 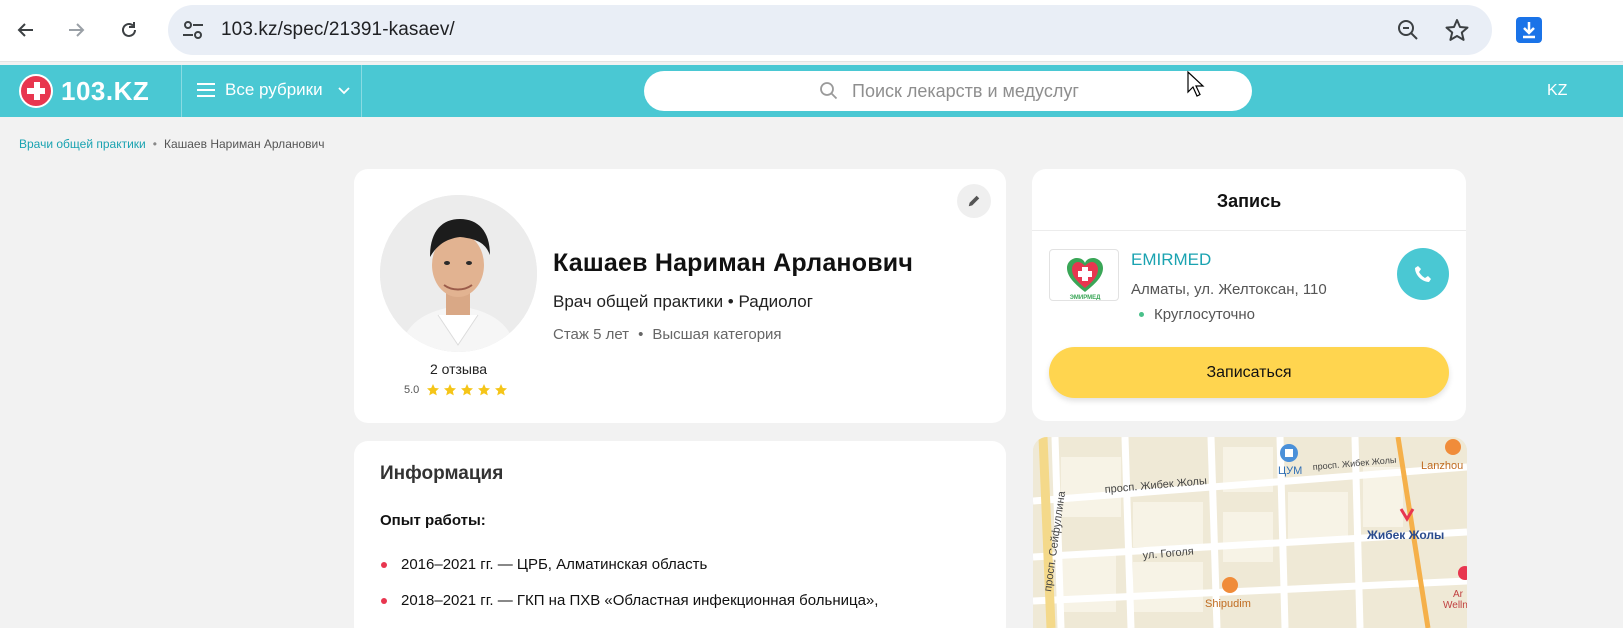 What do you see at coordinates (1290, 471) in the screenshot?
I see `map-label-poi: ЦУМ` at bounding box center [1290, 471].